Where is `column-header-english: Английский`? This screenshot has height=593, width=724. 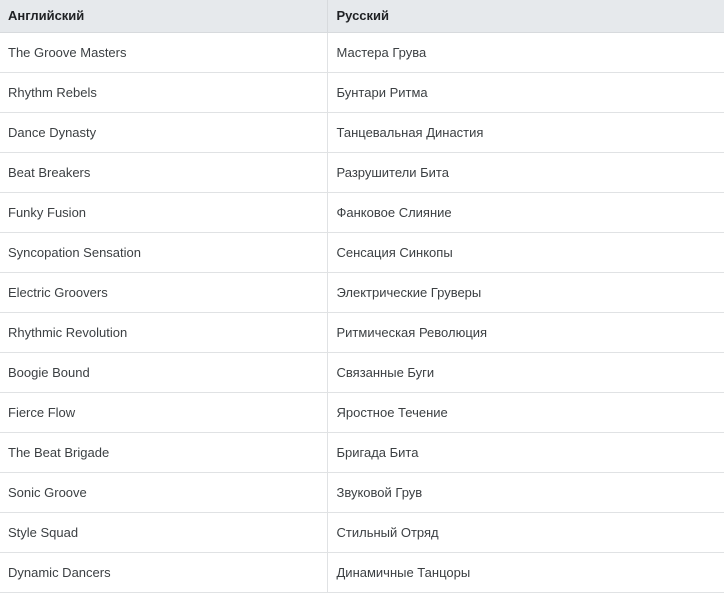
column-header-english: Английский is located at coordinates (163, 16).